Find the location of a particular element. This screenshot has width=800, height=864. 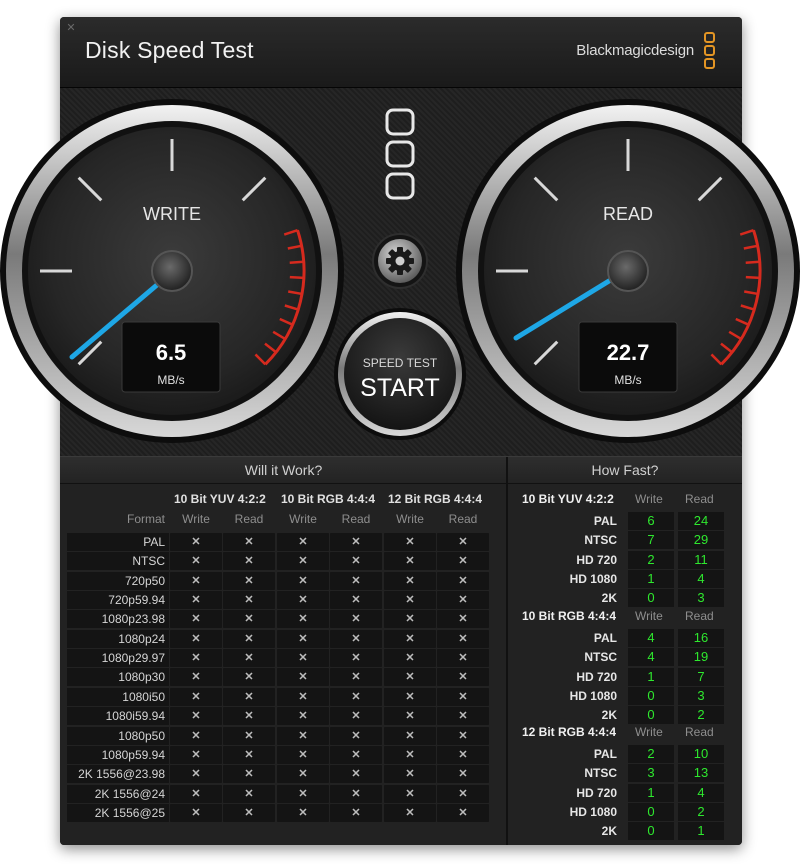

start-button-label: START is located at coordinates (400, 388).